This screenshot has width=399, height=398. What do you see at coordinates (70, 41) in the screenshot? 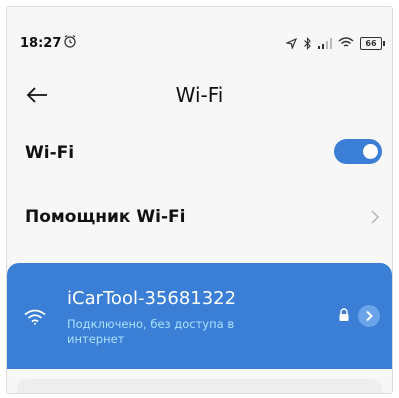
I see `alarm-icon` at bounding box center [70, 41].